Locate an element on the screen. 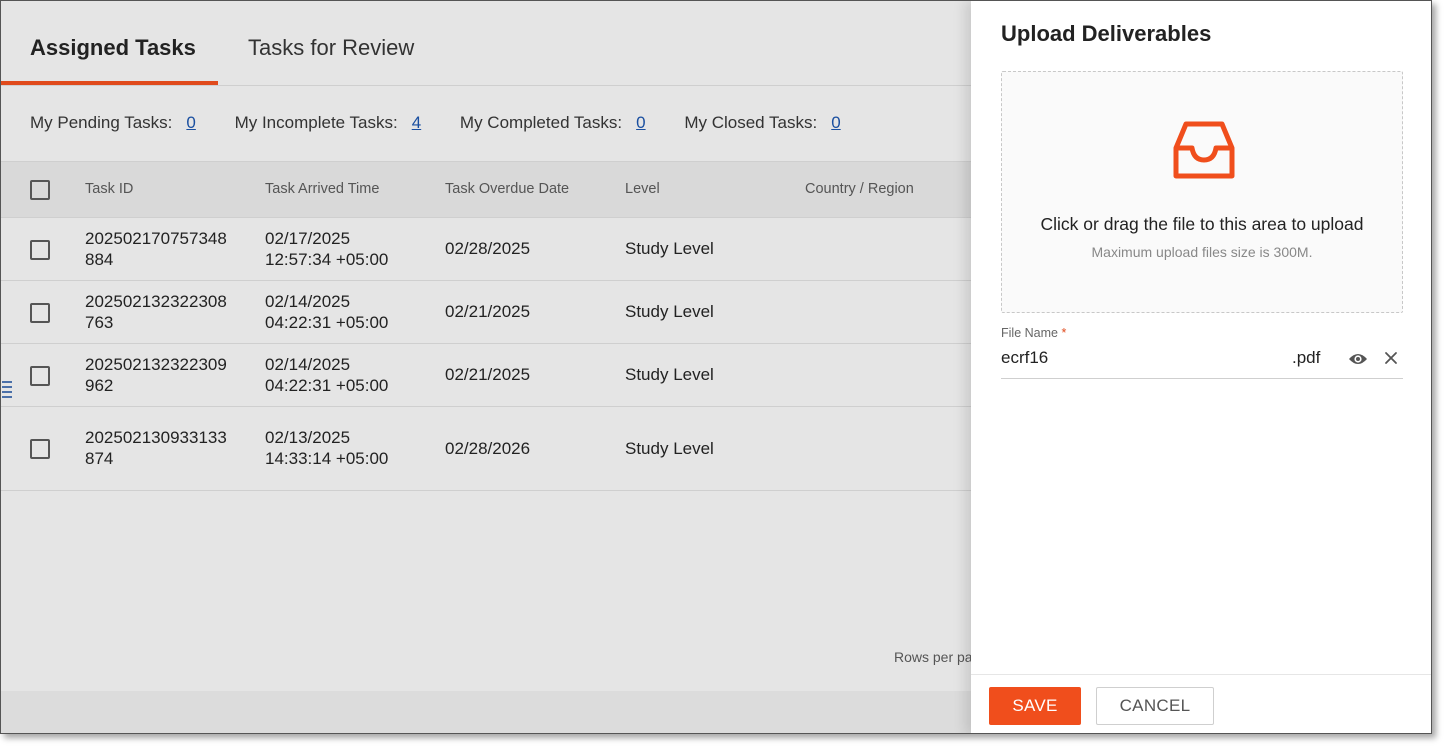 The height and width of the screenshot is (746, 1444). task-id: 202502132322309 962 is located at coordinates (156, 375).